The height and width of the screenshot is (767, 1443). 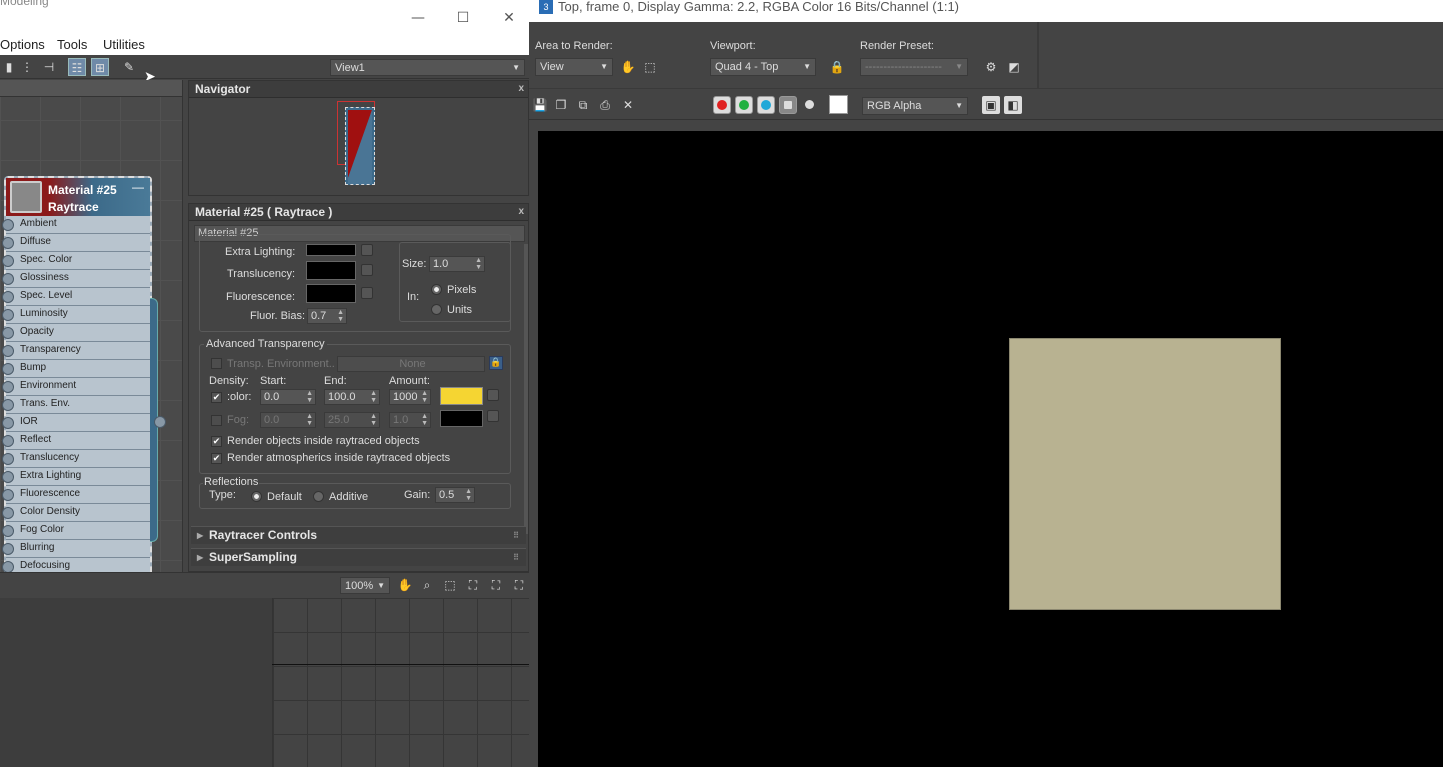 What do you see at coordinates (76, 549) in the screenshot?
I see `node-slot: Blurring` at bounding box center [76, 549].